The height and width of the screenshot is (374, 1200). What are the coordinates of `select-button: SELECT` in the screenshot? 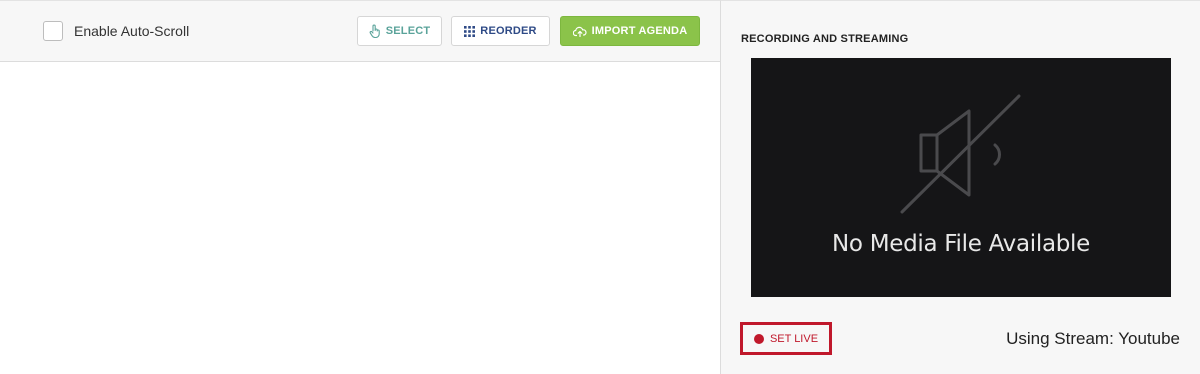 It's located at (399, 31).